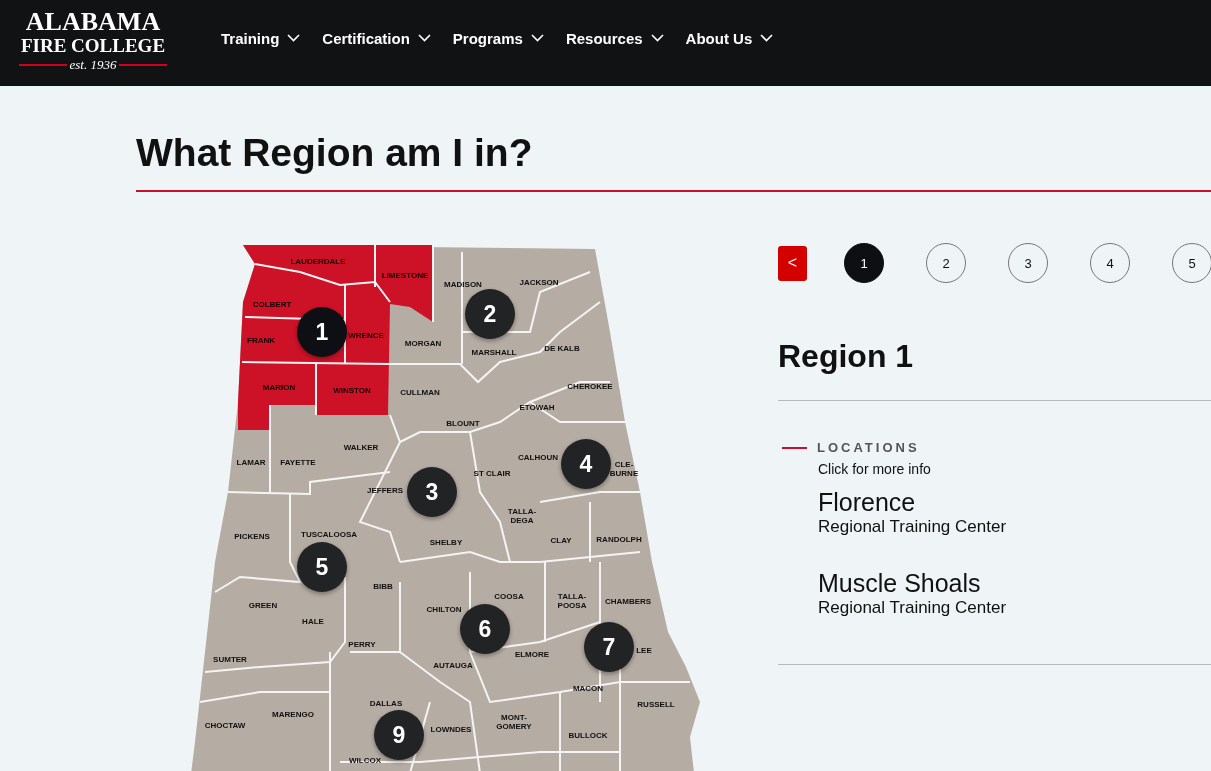  Describe the element at coordinates (386, 703) in the screenshot. I see `county-label: DALLAS` at that location.